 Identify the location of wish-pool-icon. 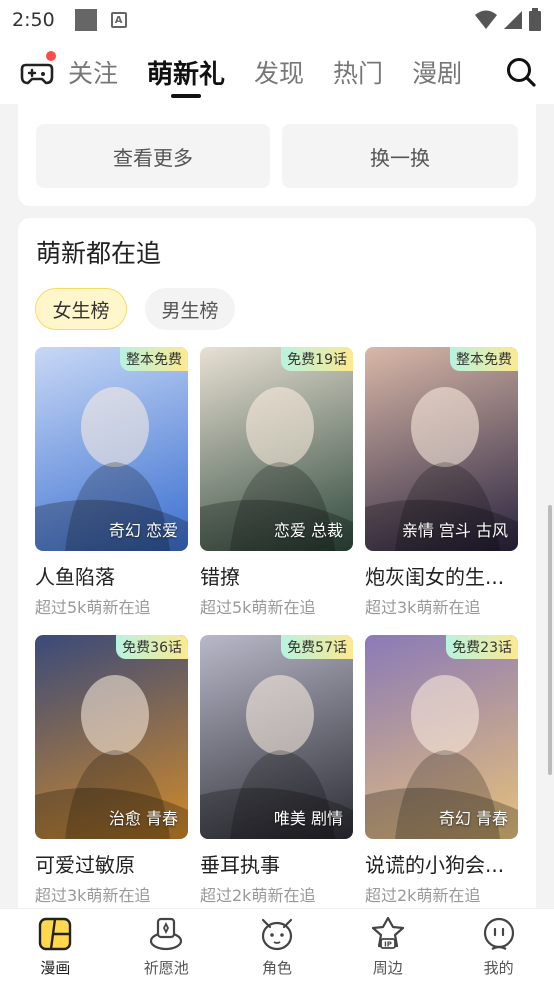
(166, 934).